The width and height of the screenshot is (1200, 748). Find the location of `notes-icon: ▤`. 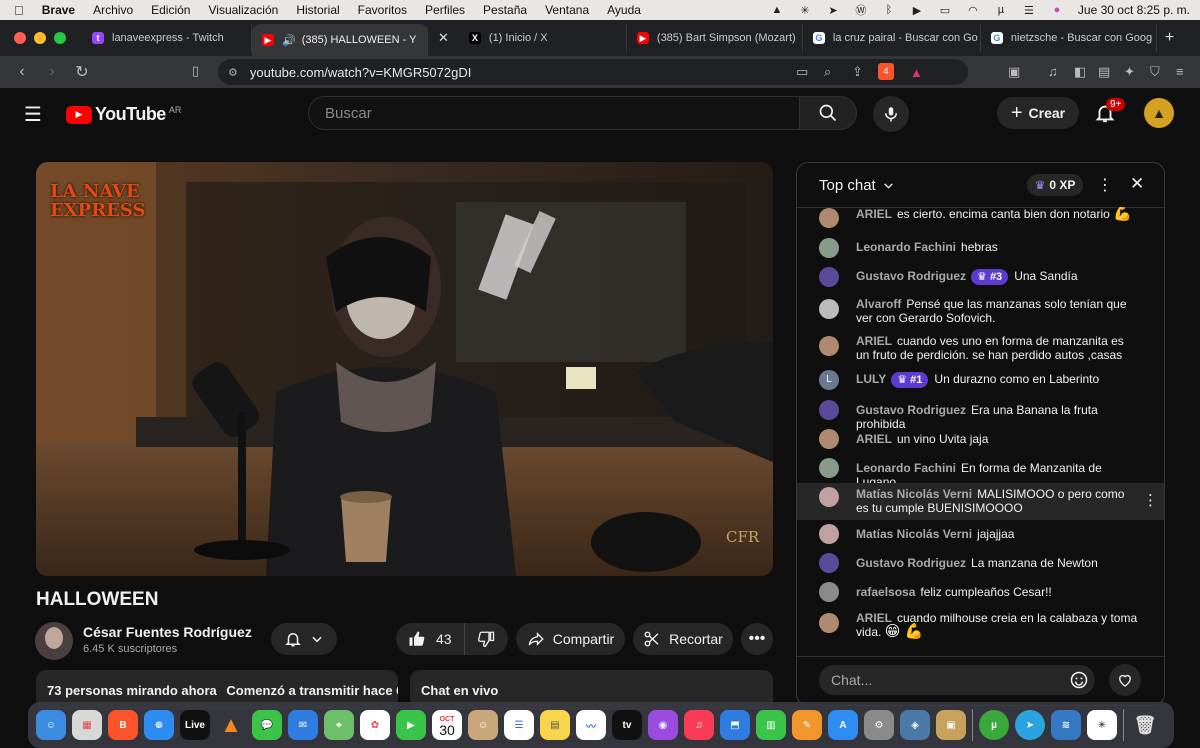

notes-icon: ▤ is located at coordinates (555, 725).